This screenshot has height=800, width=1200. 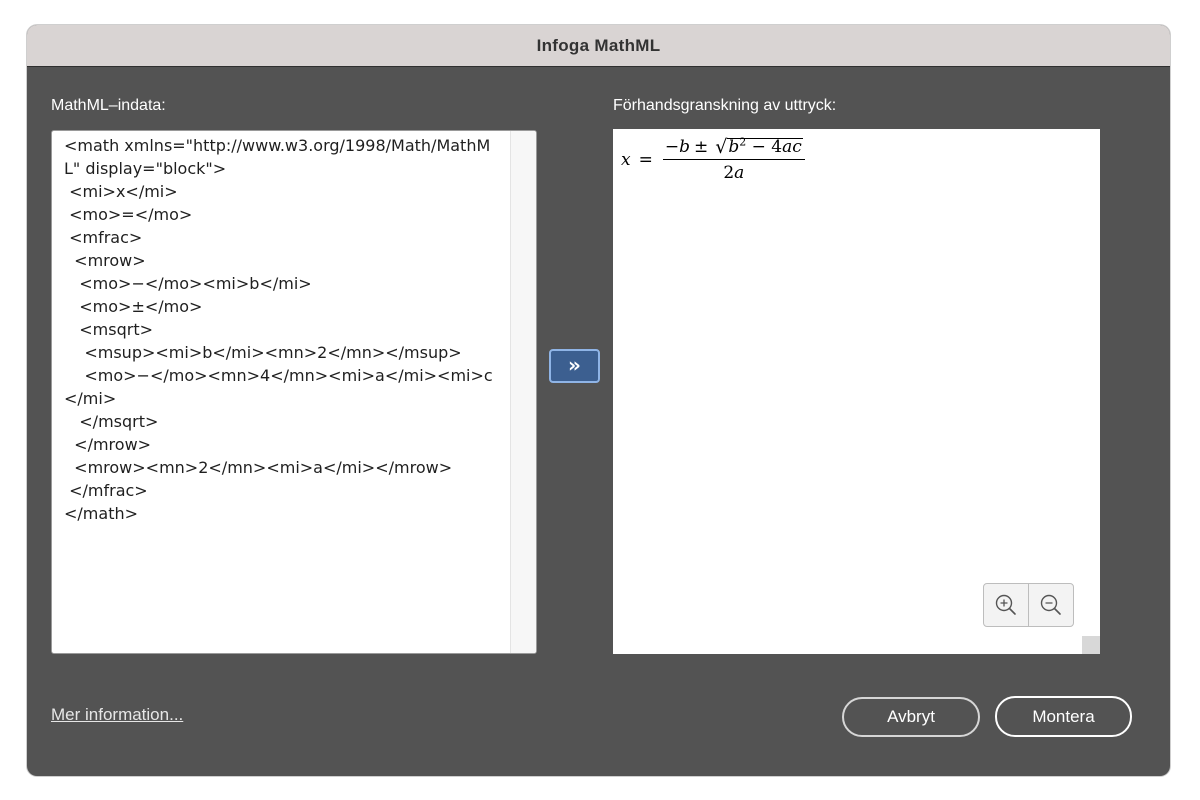 I want to click on convert-to-preview-button: », so click(x=574, y=366).